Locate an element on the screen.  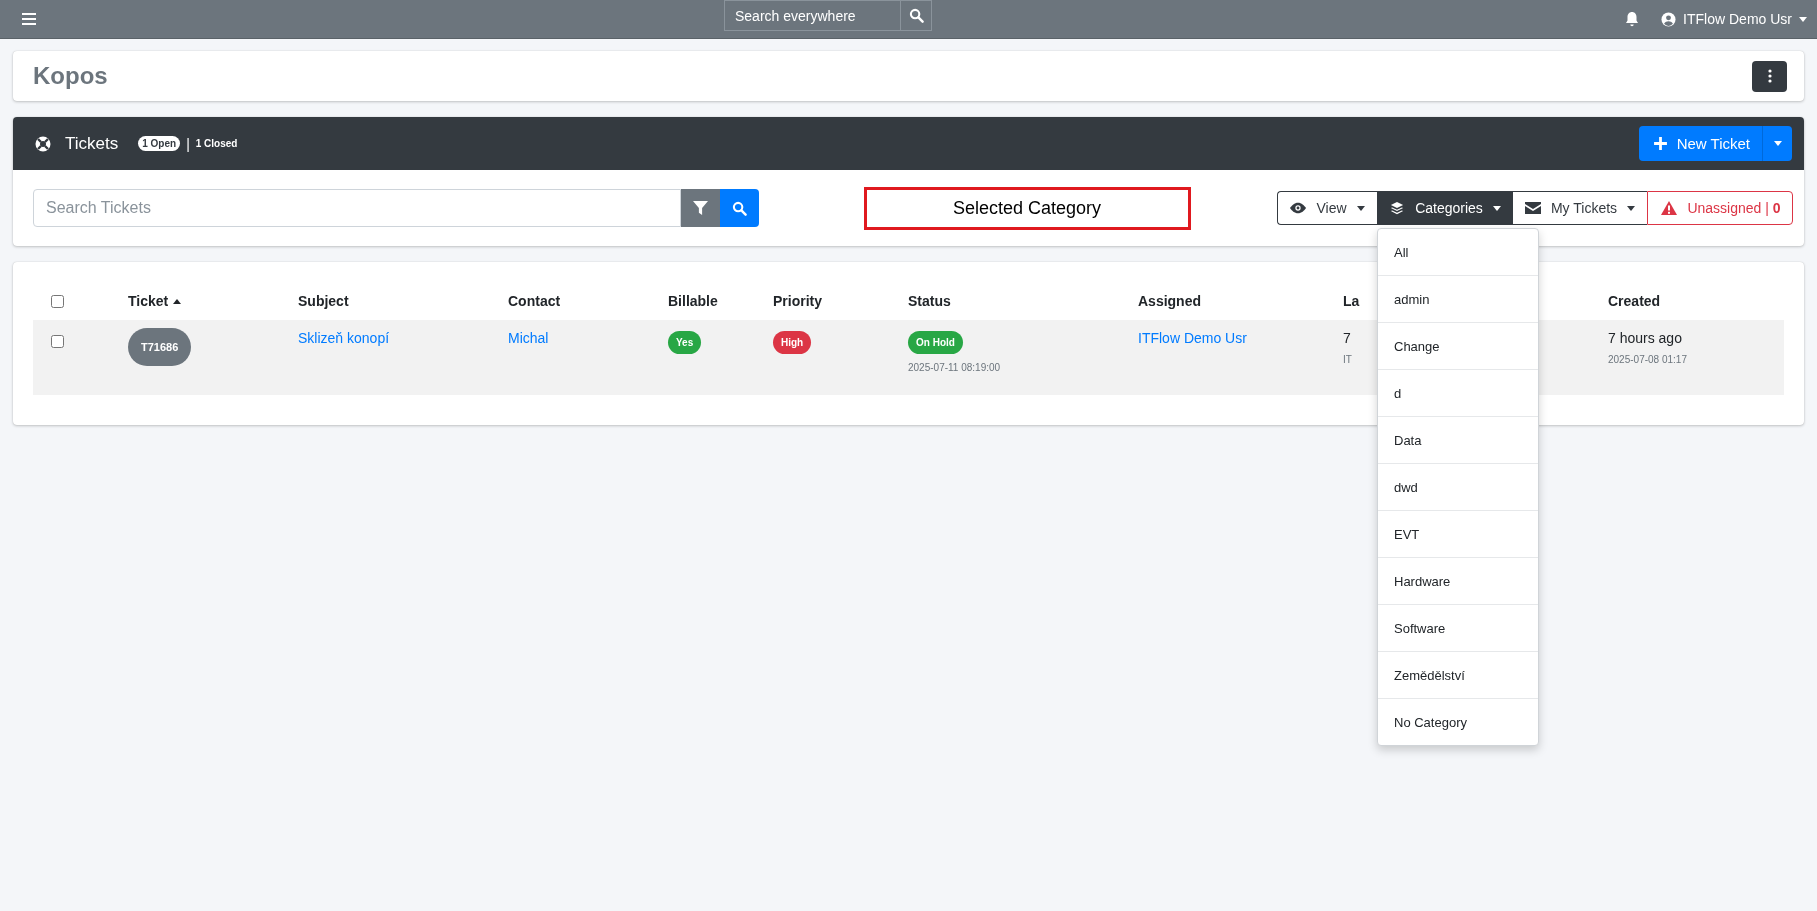
ticket-number: T71686 is located at coordinates (160, 347).